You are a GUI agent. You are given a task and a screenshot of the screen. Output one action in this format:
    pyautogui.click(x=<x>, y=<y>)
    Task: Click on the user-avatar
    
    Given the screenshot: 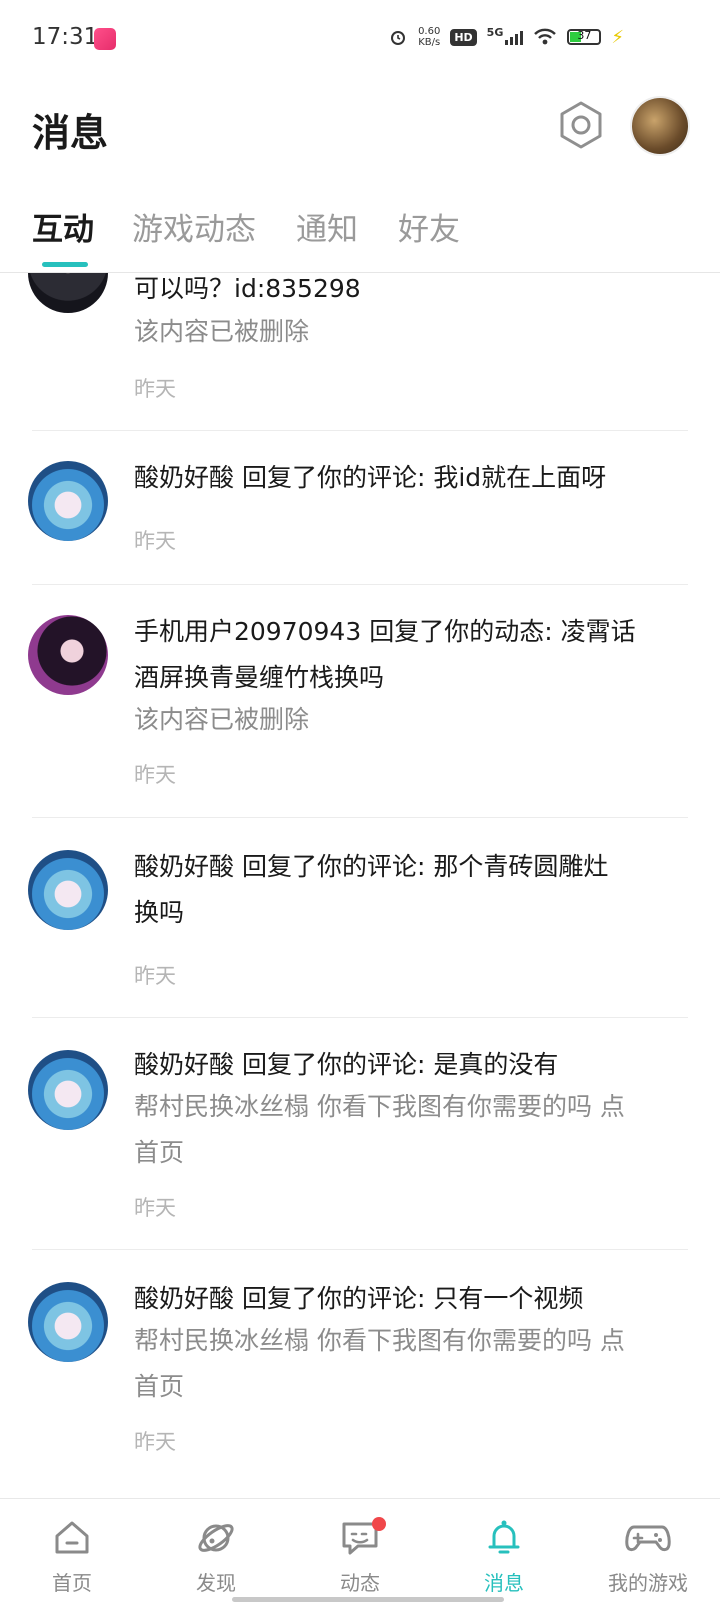 What is the action you would take?
    pyautogui.click(x=660, y=126)
    